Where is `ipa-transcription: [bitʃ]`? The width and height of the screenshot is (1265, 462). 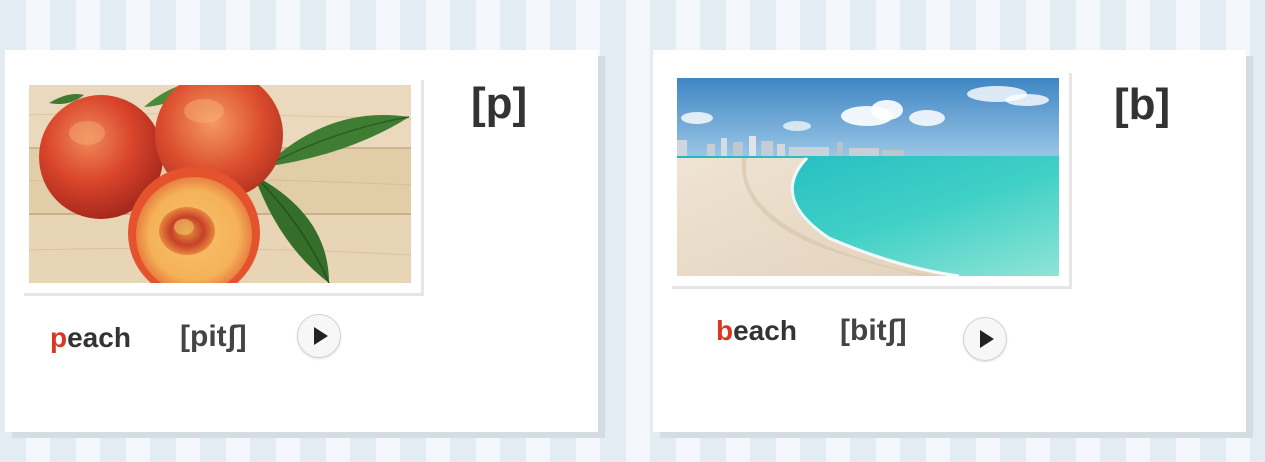
ipa-transcription: [bitʃ] is located at coordinates (873, 330).